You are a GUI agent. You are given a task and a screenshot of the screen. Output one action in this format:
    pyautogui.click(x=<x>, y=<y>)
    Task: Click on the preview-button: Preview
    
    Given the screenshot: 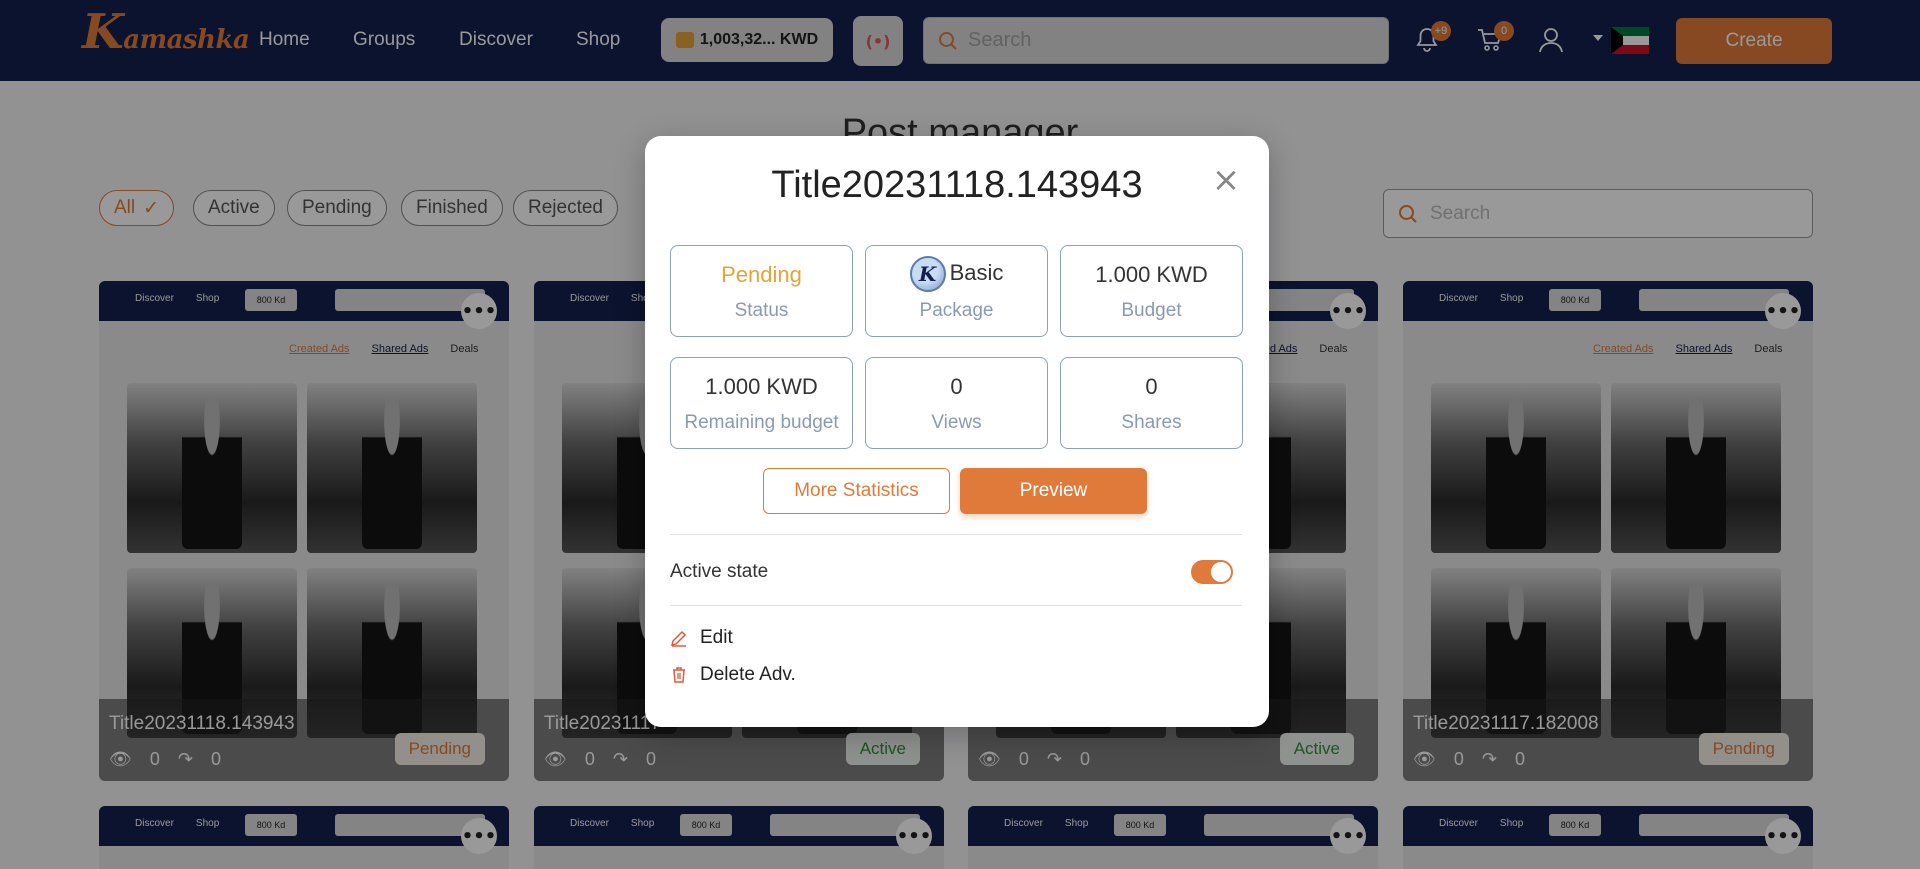 What is the action you would take?
    pyautogui.click(x=1053, y=491)
    